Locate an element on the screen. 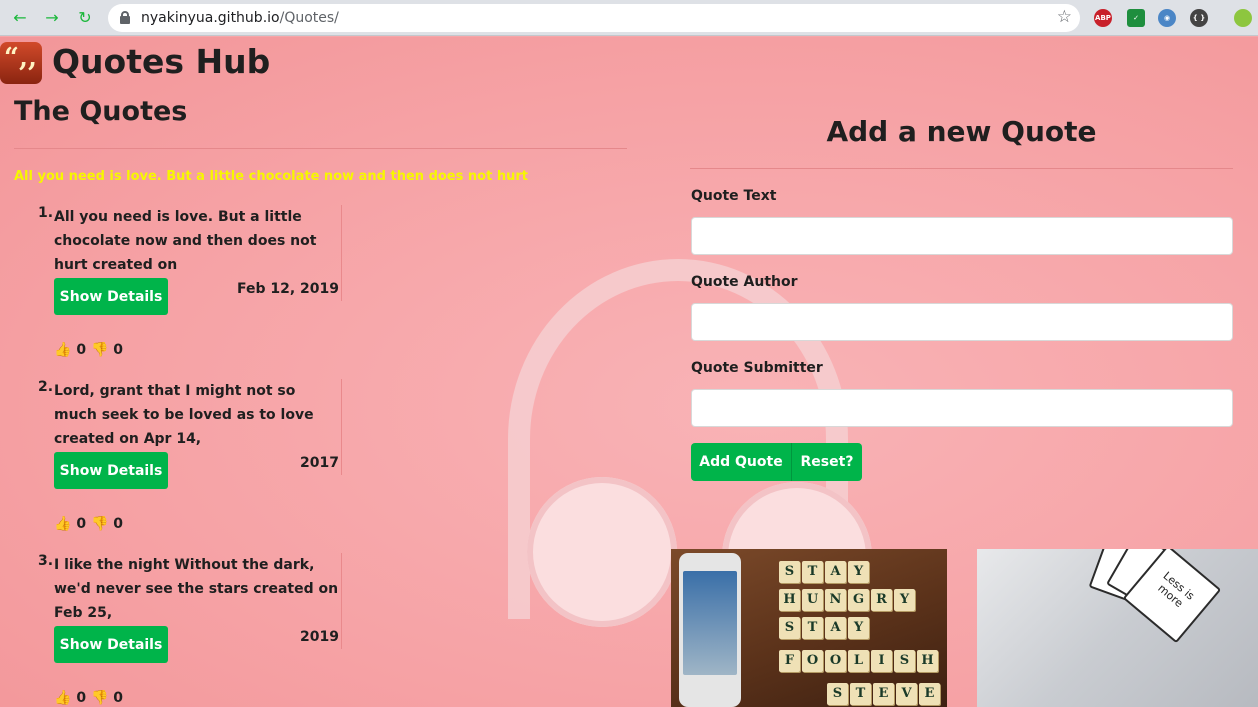 The image size is (1258, 707). bookmark-star-icon: ☆ is located at coordinates (1064, 17).